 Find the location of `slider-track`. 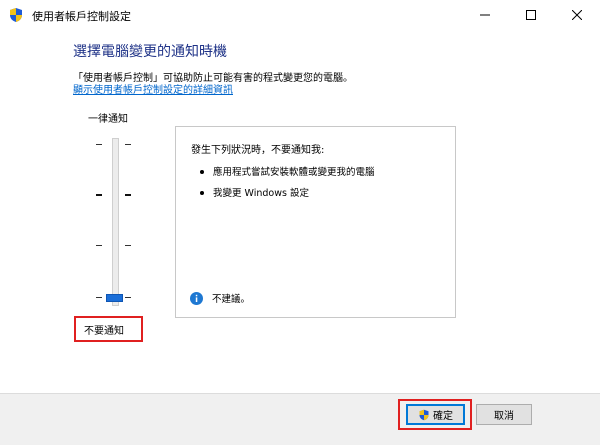

slider-track is located at coordinates (115, 222).